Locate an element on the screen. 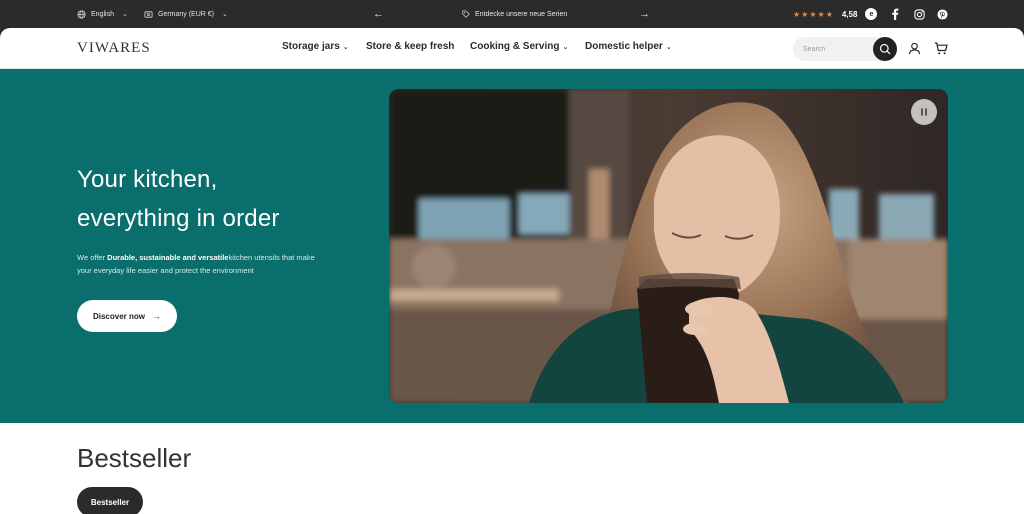 This screenshot has width=1024, height=514. hero-text-bold: Durable, sustainable and versatile is located at coordinates (168, 257).